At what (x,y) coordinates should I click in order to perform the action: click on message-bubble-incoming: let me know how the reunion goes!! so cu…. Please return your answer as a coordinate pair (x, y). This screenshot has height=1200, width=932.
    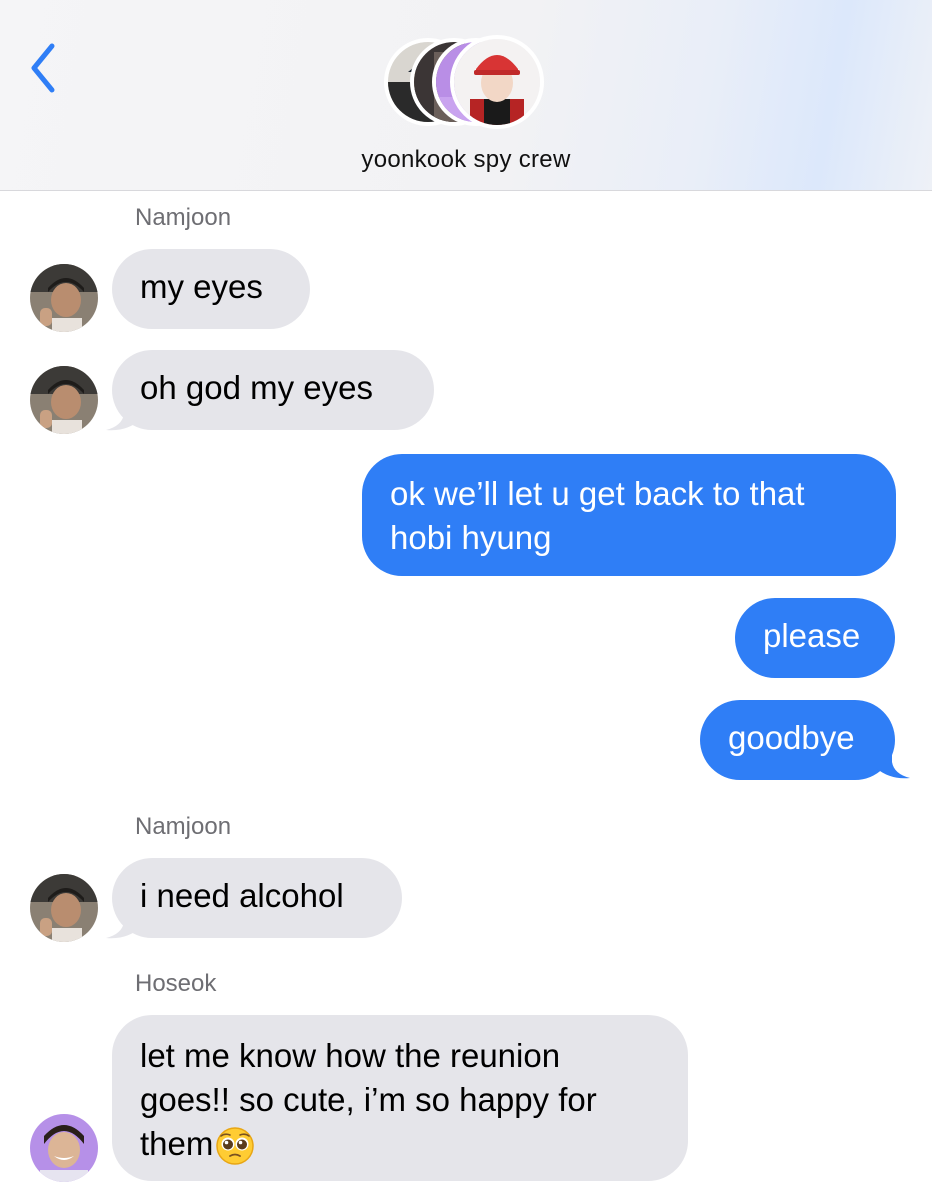
    Looking at the image, I should click on (400, 1098).